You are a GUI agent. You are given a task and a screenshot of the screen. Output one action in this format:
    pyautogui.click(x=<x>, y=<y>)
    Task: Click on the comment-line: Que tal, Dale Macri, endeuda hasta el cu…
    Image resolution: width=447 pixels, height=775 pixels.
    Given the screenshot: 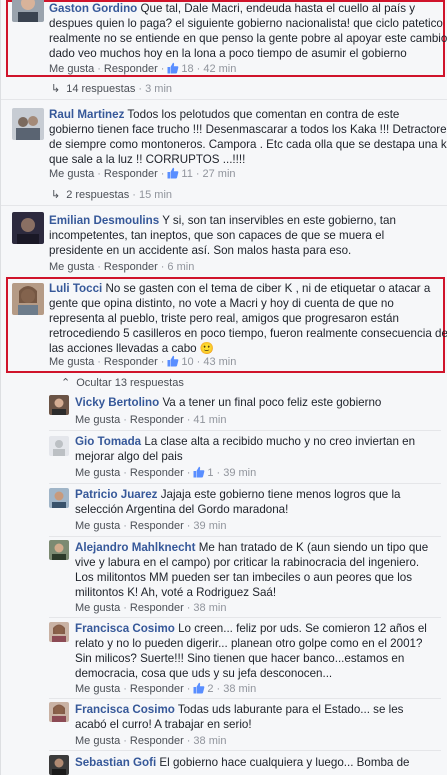 What is the action you would take?
    pyautogui.click(x=278, y=8)
    